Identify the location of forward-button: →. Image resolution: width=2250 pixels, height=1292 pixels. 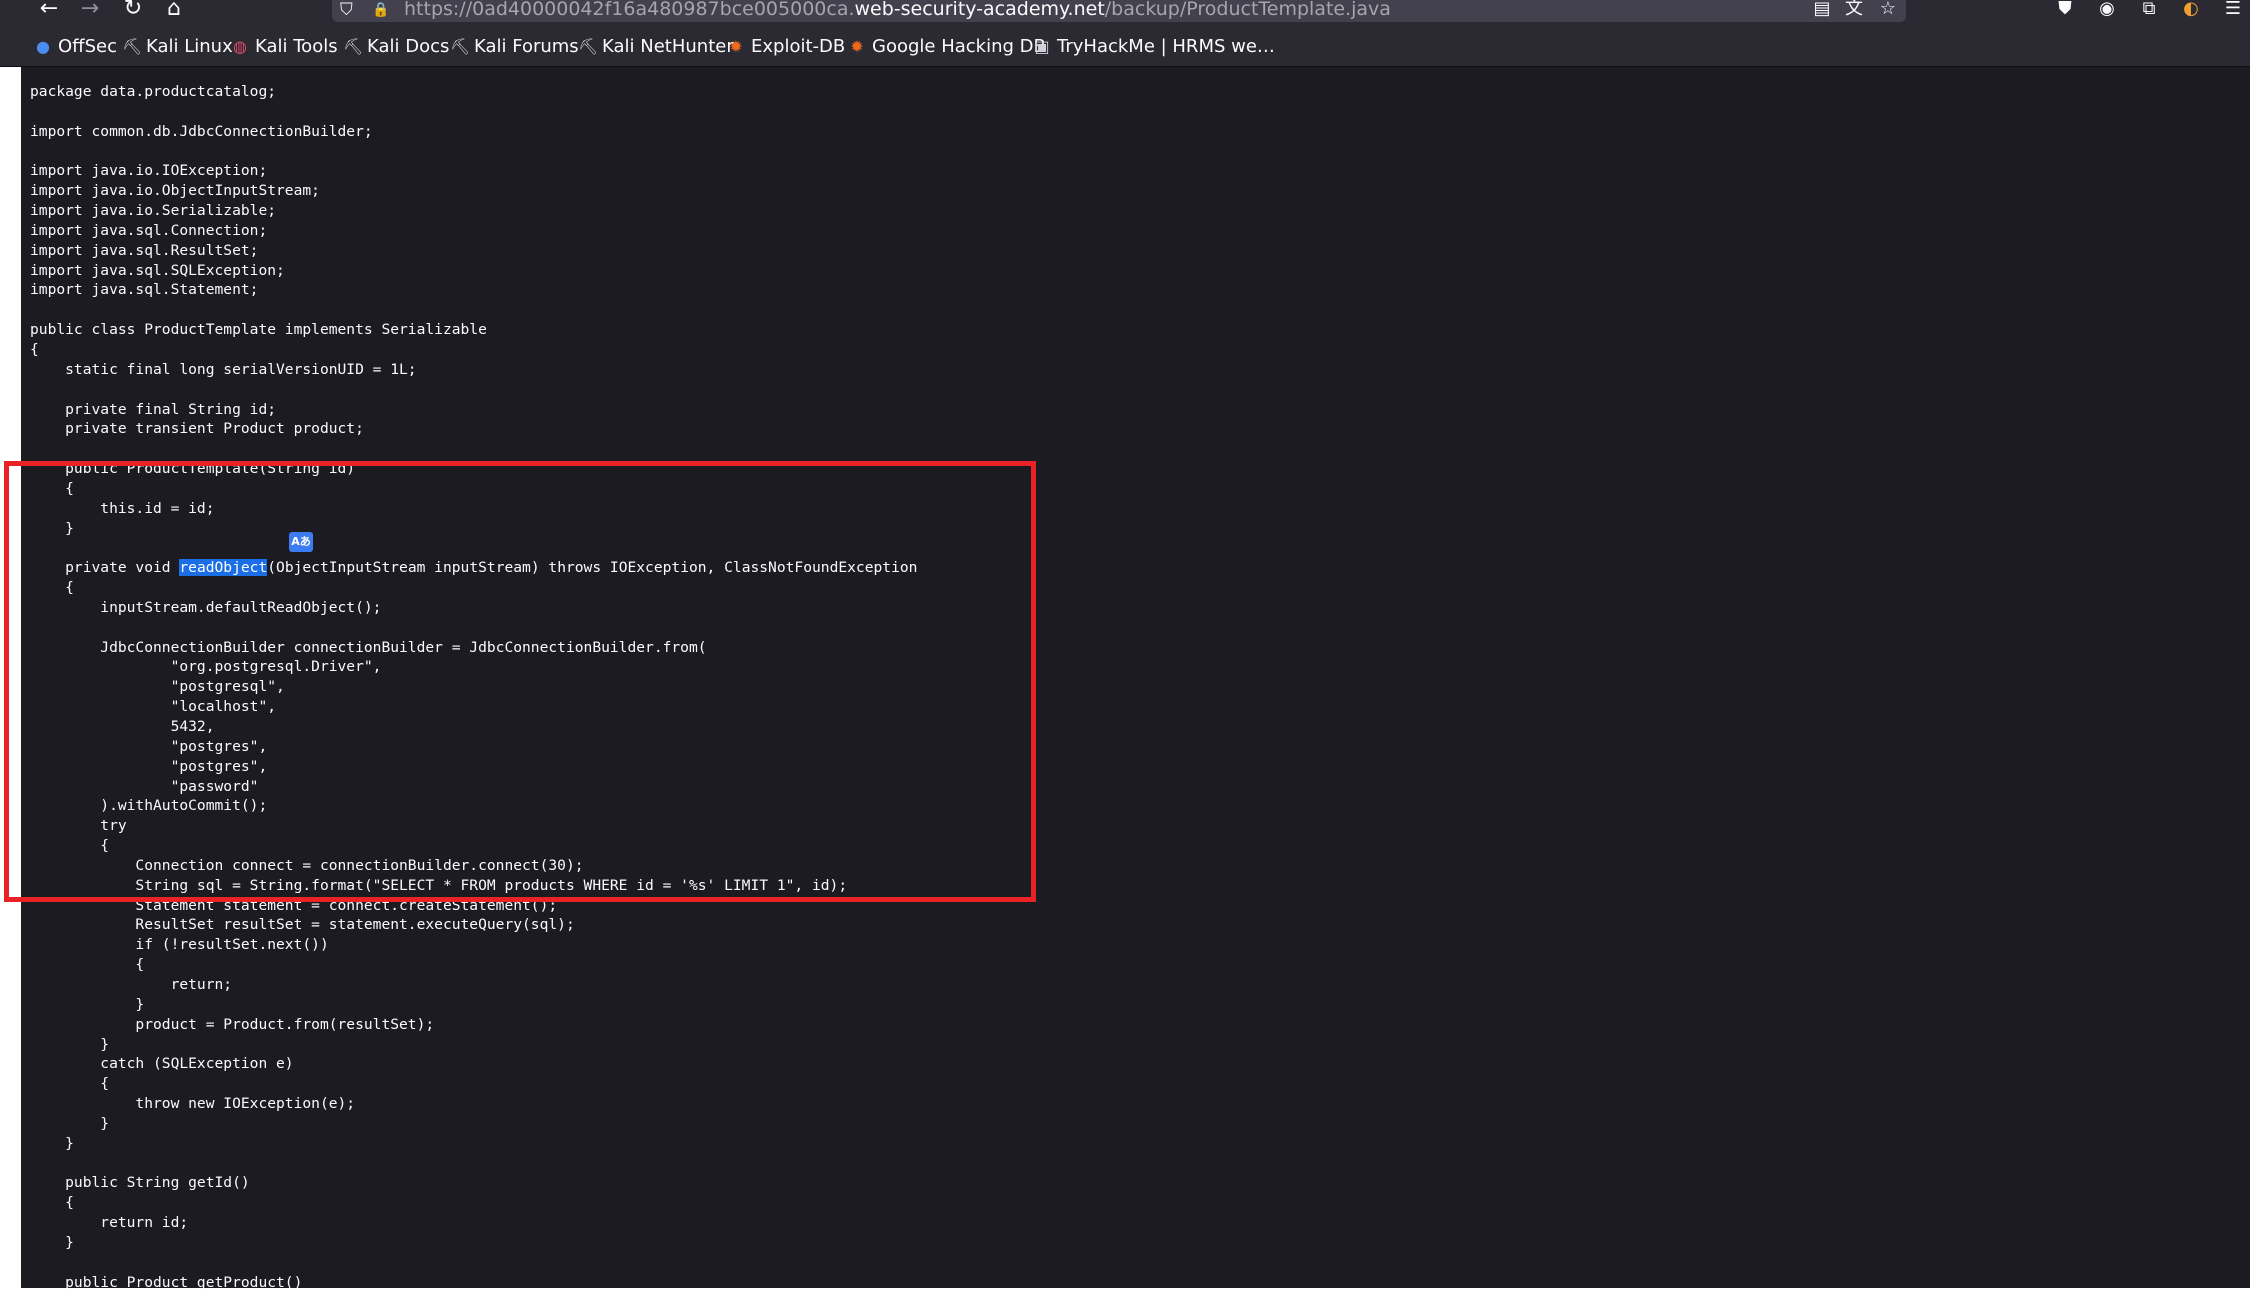
(90, 10).